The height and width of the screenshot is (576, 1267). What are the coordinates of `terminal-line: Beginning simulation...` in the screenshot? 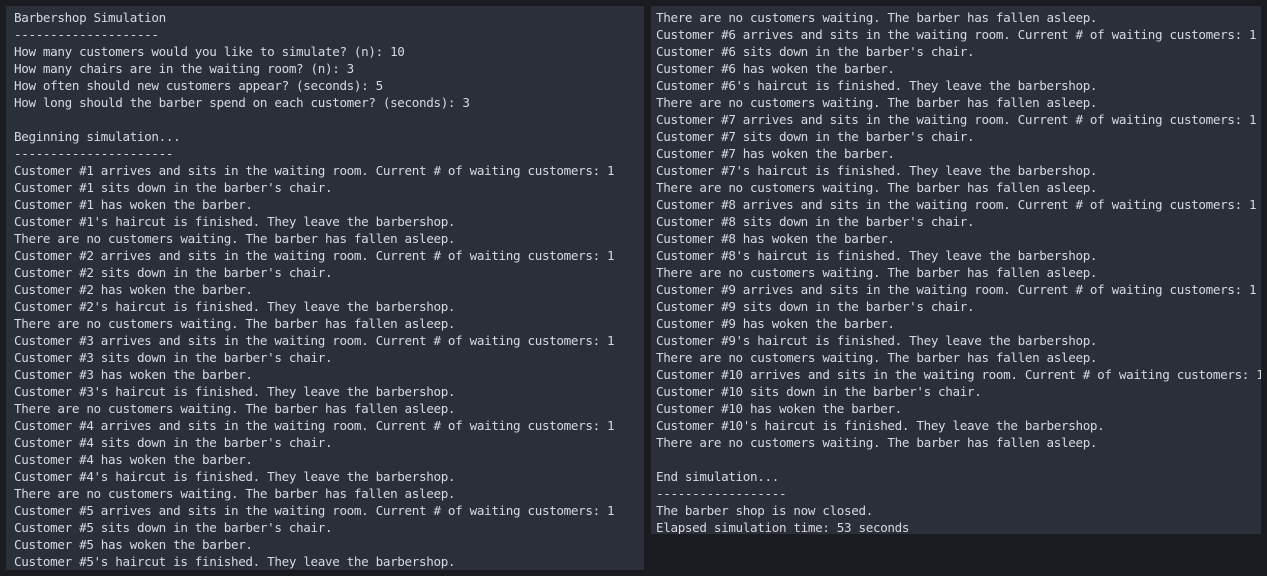 It's located at (97, 136).